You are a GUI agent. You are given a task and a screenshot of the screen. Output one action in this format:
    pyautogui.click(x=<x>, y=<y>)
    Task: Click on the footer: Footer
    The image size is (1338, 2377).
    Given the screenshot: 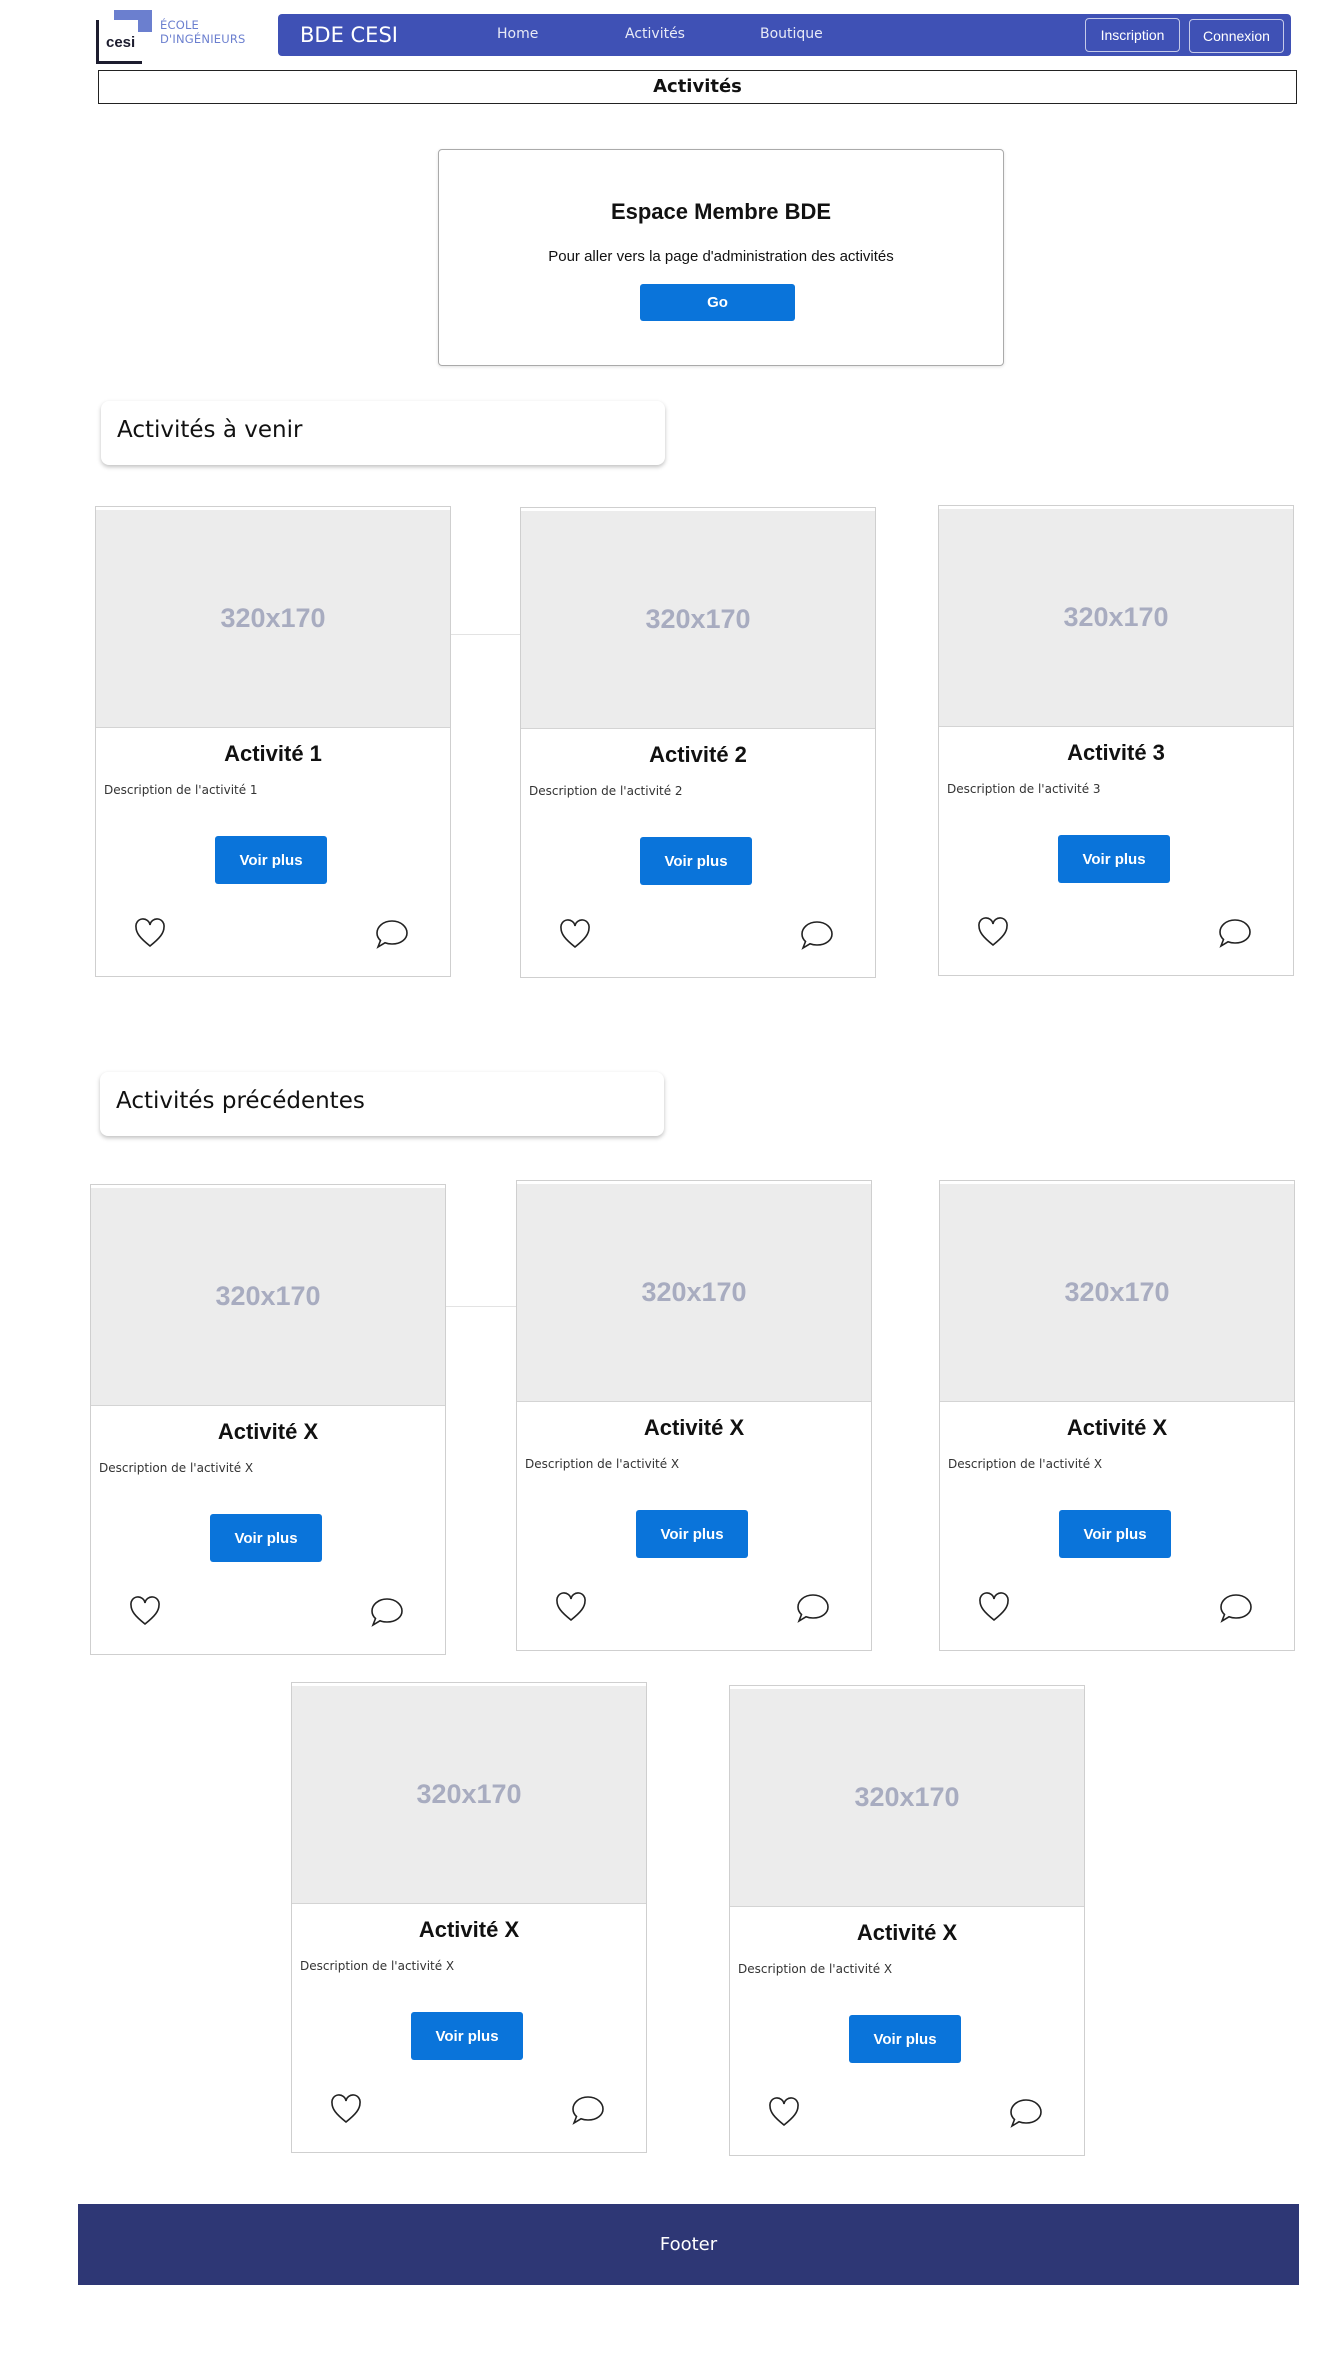 What is the action you would take?
    pyautogui.click(x=688, y=2244)
    